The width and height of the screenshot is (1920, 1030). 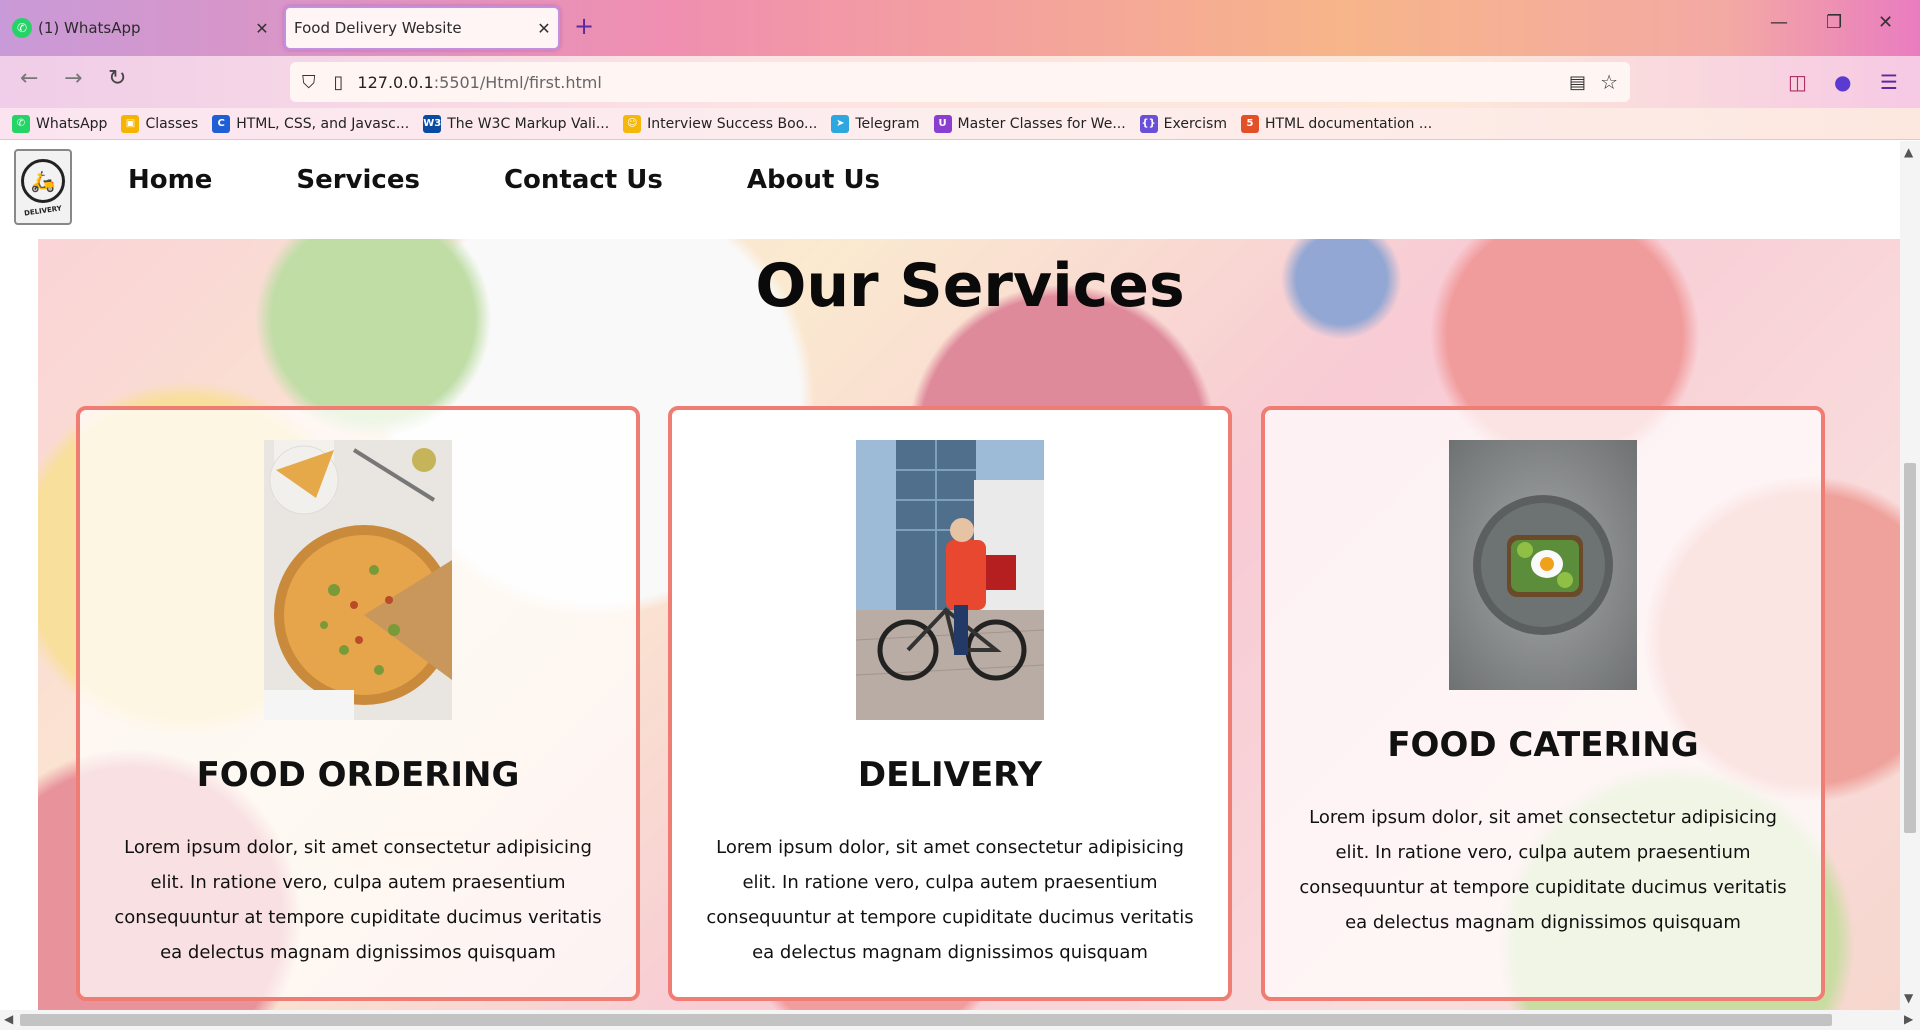 What do you see at coordinates (170, 180) in the screenshot?
I see `nav-home: Home` at bounding box center [170, 180].